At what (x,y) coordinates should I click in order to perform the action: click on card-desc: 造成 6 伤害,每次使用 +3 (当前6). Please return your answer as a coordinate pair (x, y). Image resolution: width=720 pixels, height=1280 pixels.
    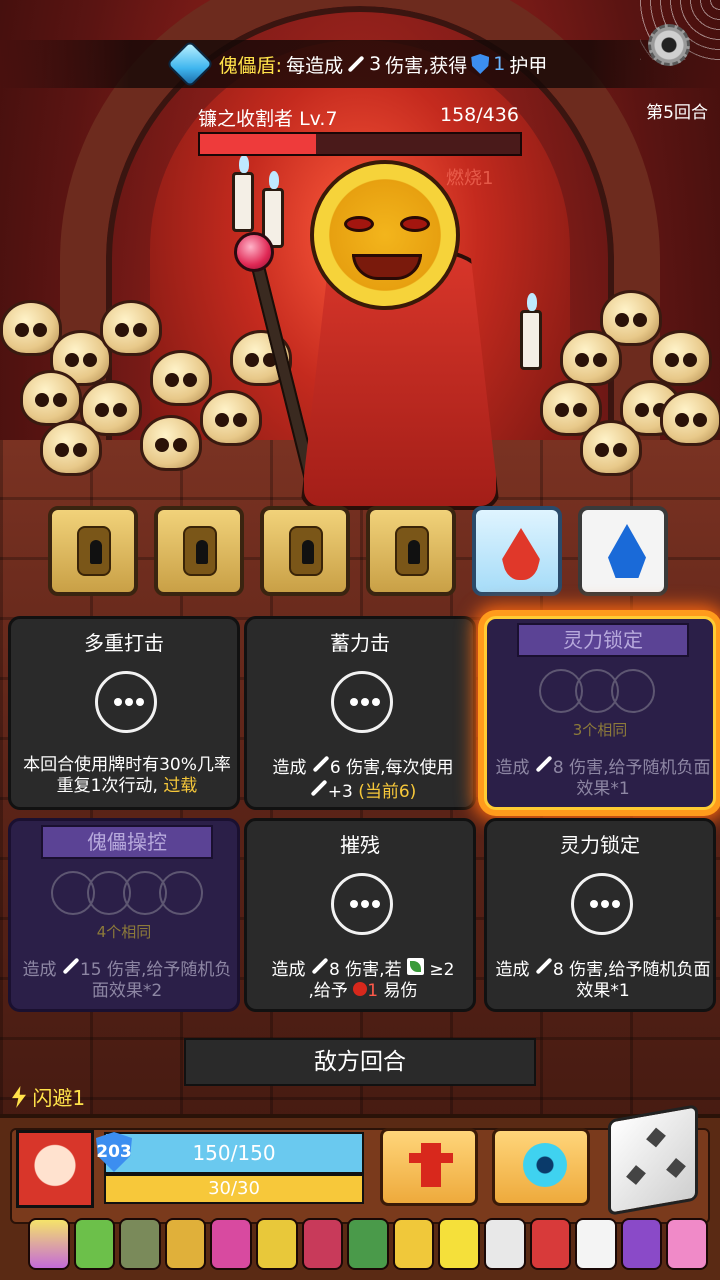
    Looking at the image, I should click on (363, 779).